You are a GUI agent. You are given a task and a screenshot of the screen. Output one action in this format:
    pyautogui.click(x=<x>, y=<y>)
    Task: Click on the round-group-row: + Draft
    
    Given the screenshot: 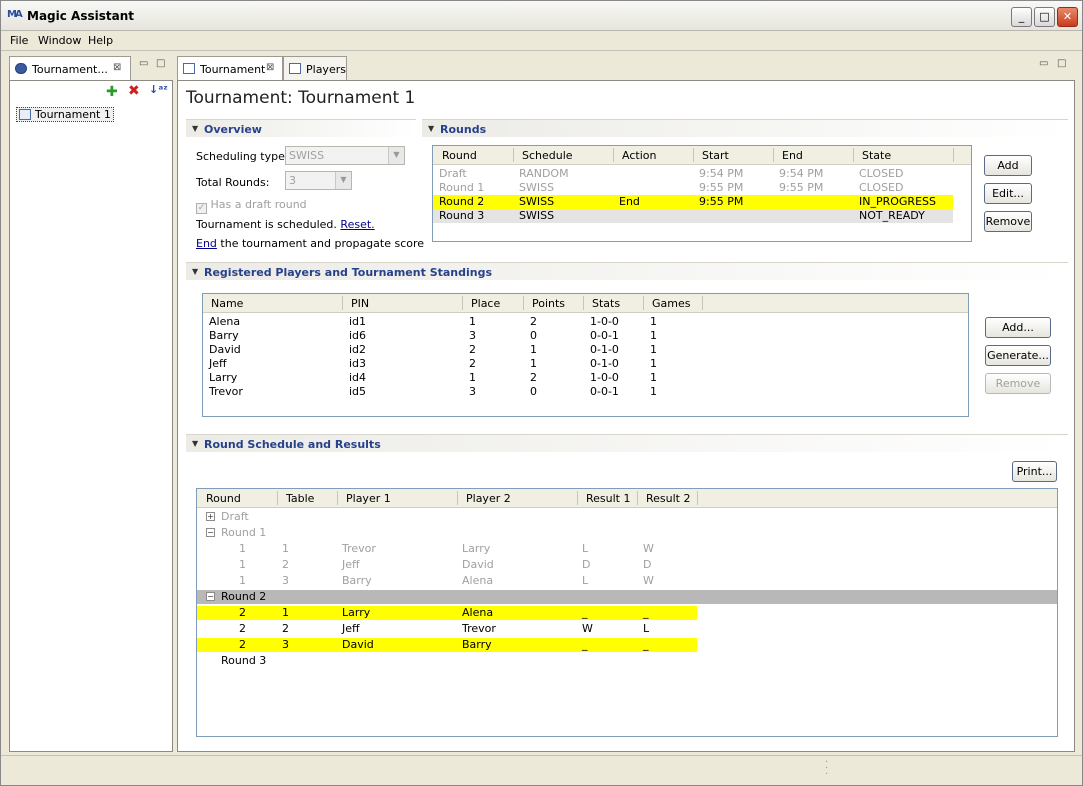 What is the action you would take?
    pyautogui.click(x=627, y=517)
    